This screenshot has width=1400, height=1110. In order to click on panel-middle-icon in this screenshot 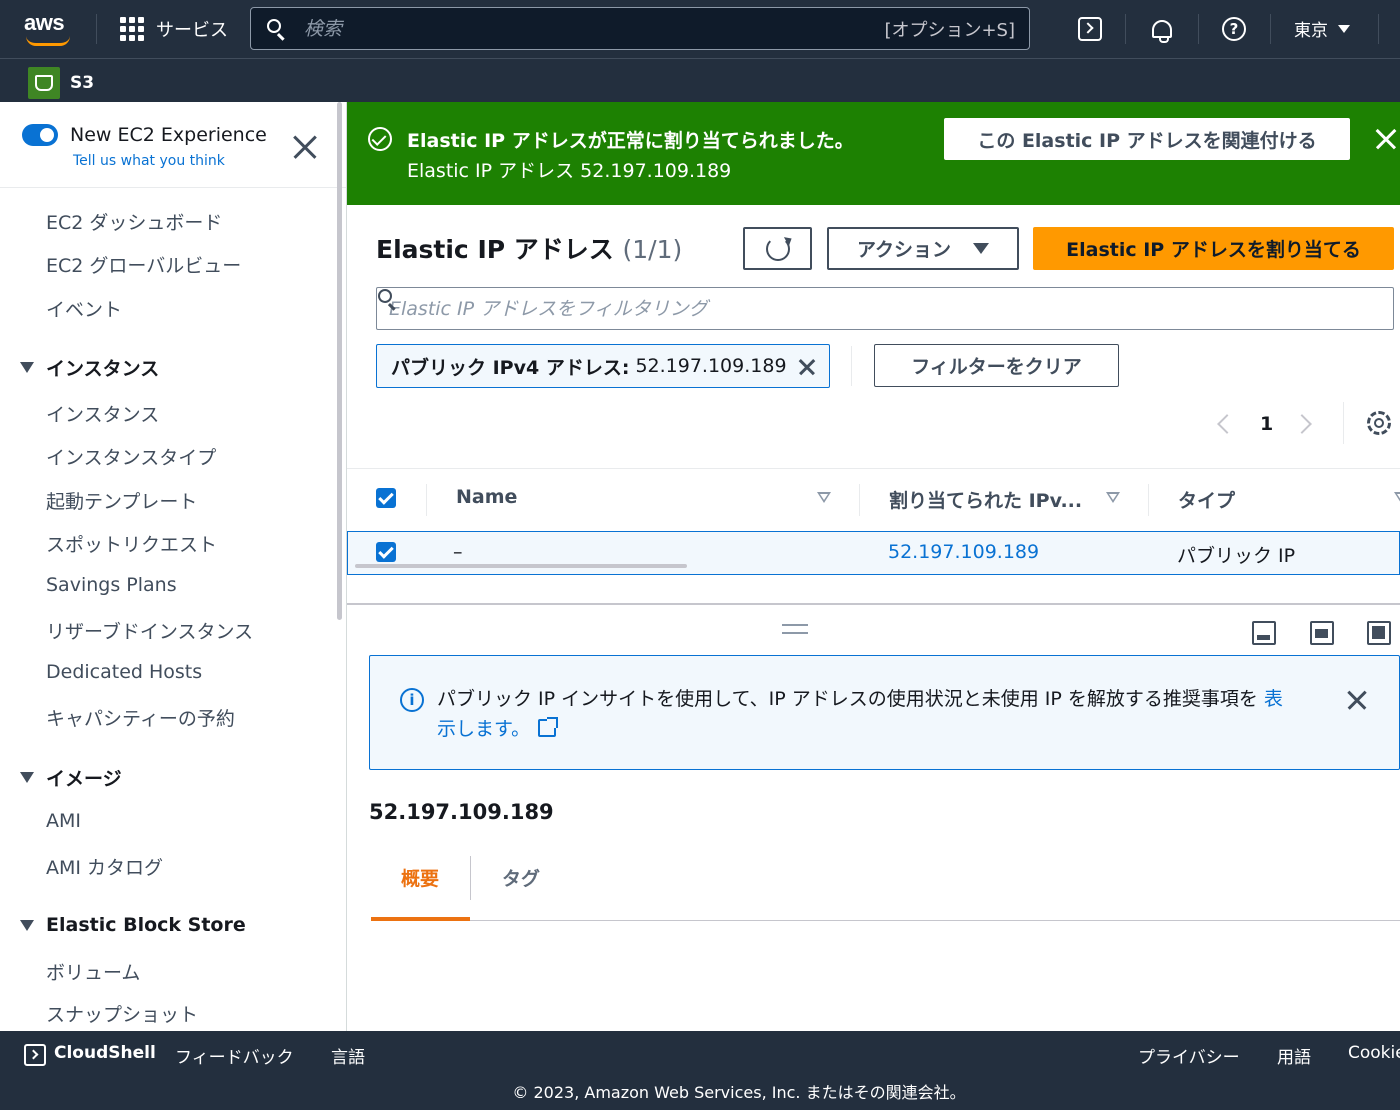, I will do `click(1322, 633)`.